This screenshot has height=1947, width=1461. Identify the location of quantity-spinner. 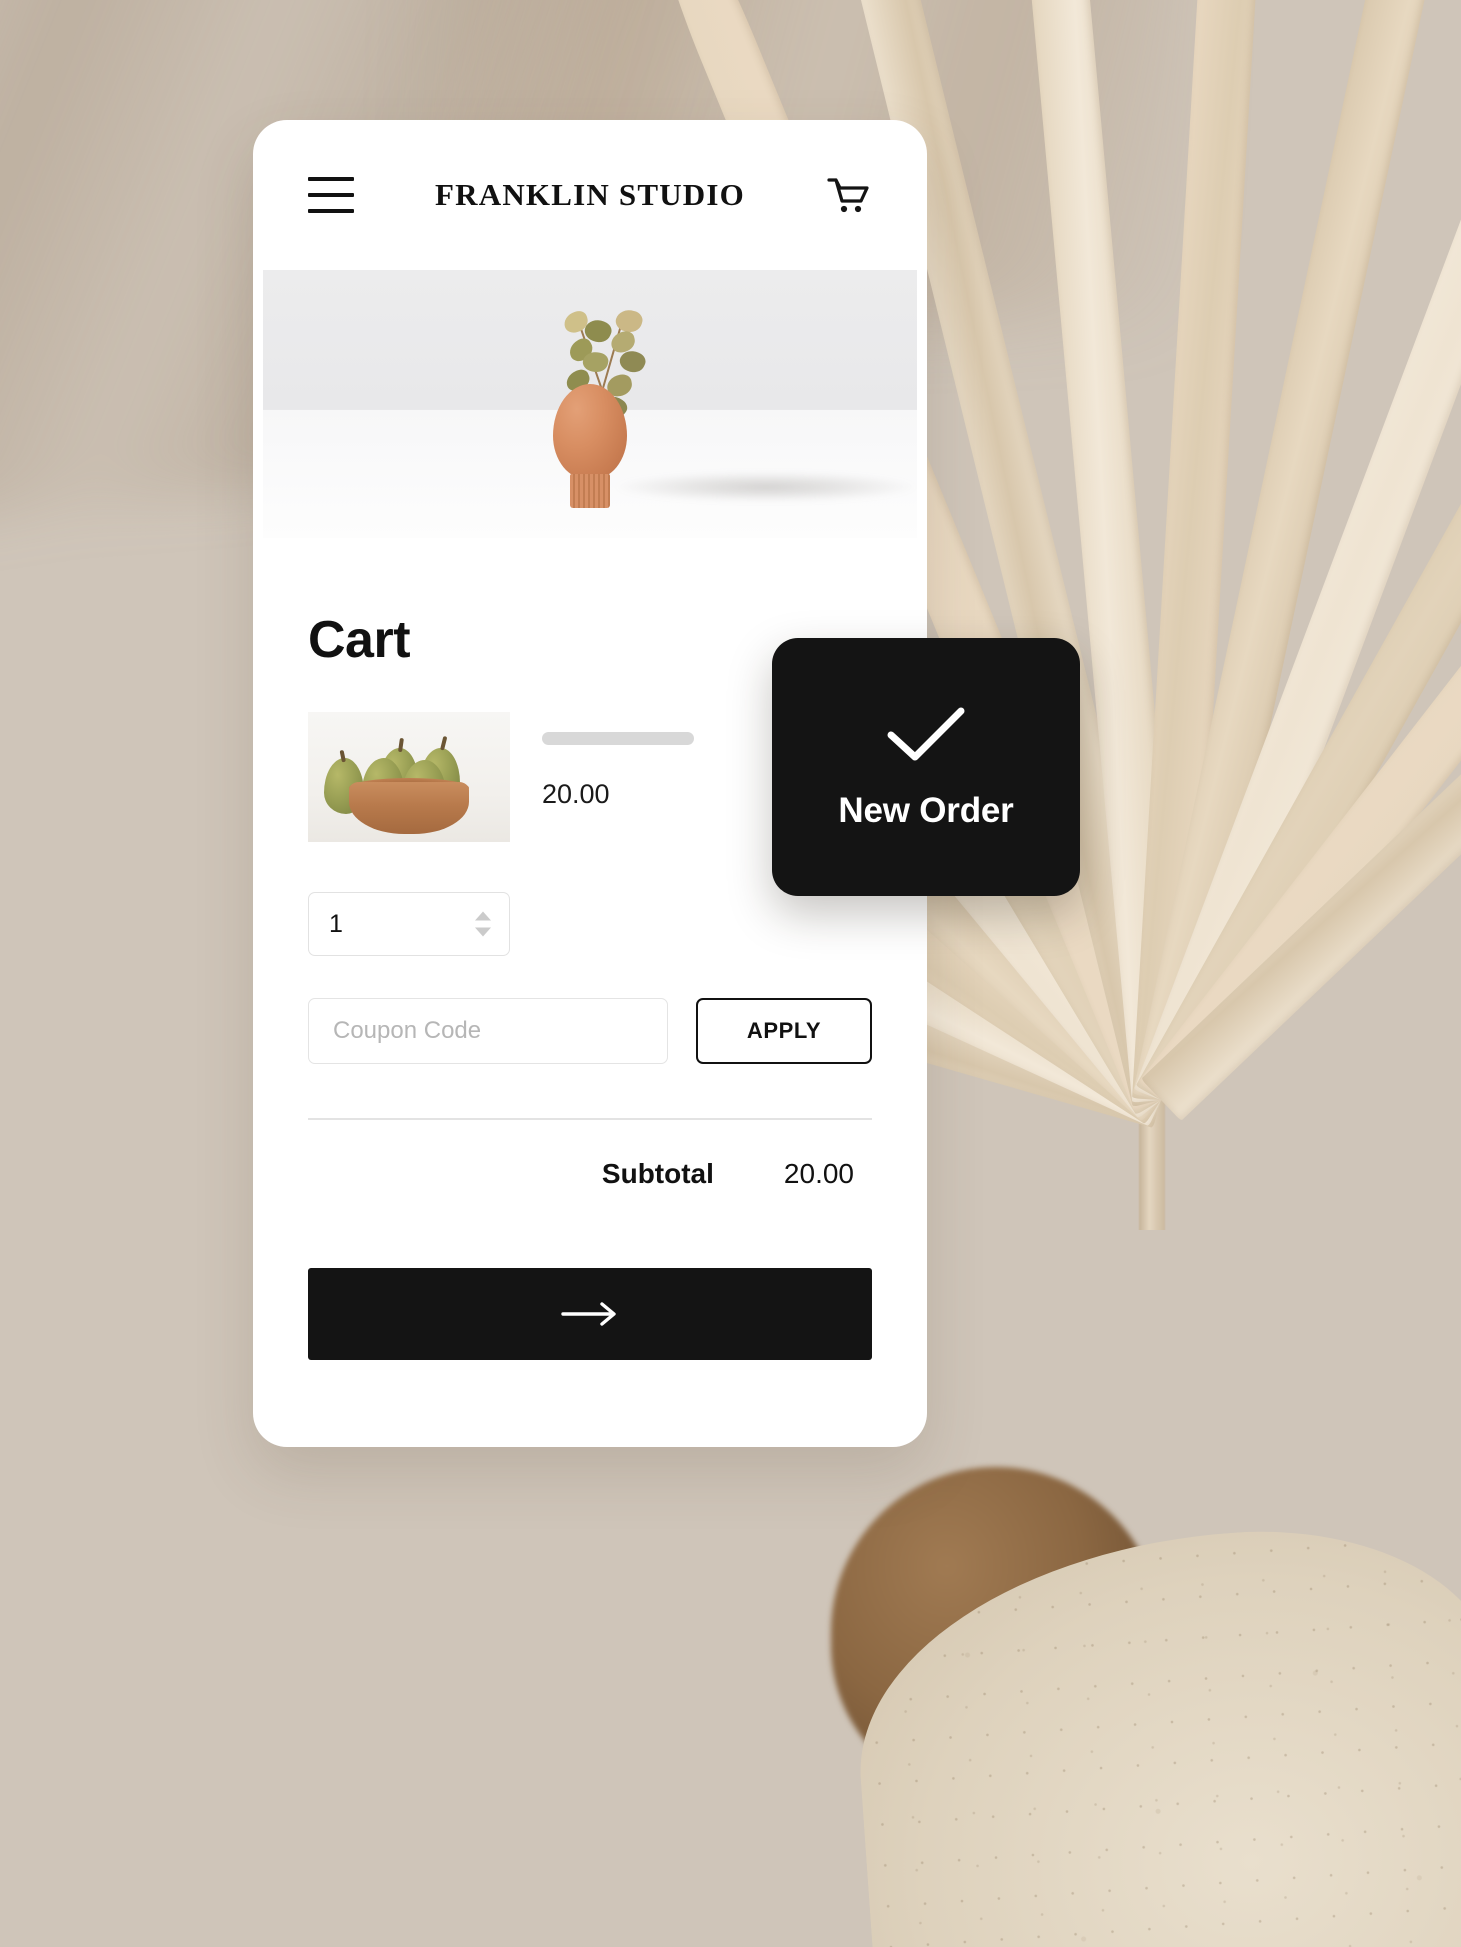
(483, 924).